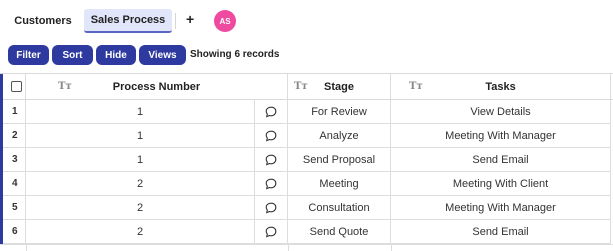 The image size is (613, 251). What do you see at coordinates (162, 55) in the screenshot?
I see `views-button: Views` at bounding box center [162, 55].